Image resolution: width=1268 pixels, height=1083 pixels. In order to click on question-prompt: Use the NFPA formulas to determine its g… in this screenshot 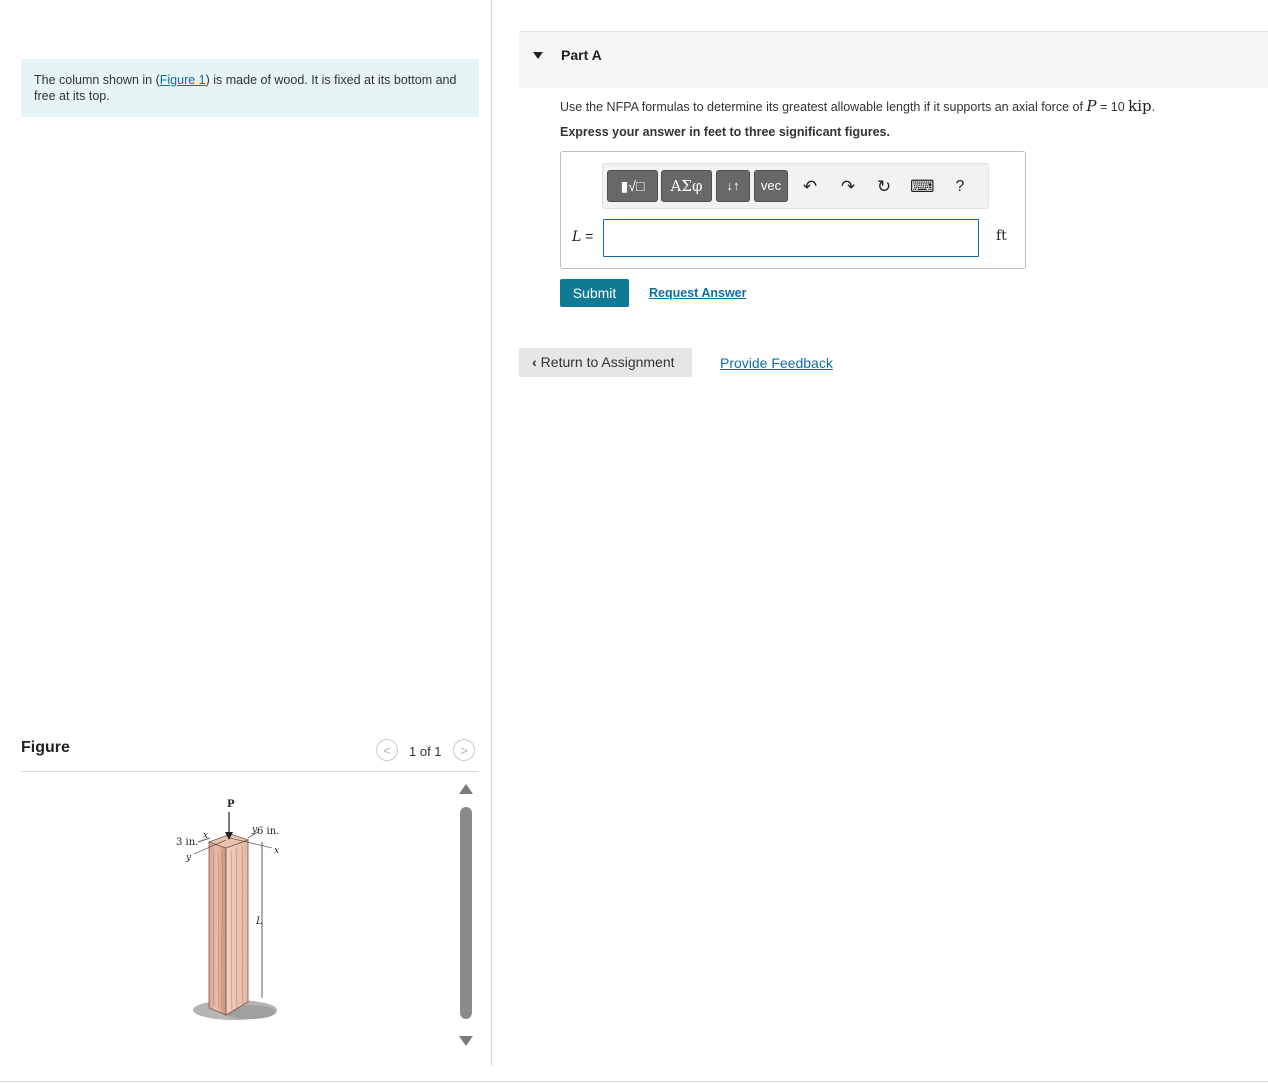, I will do `click(823, 107)`.